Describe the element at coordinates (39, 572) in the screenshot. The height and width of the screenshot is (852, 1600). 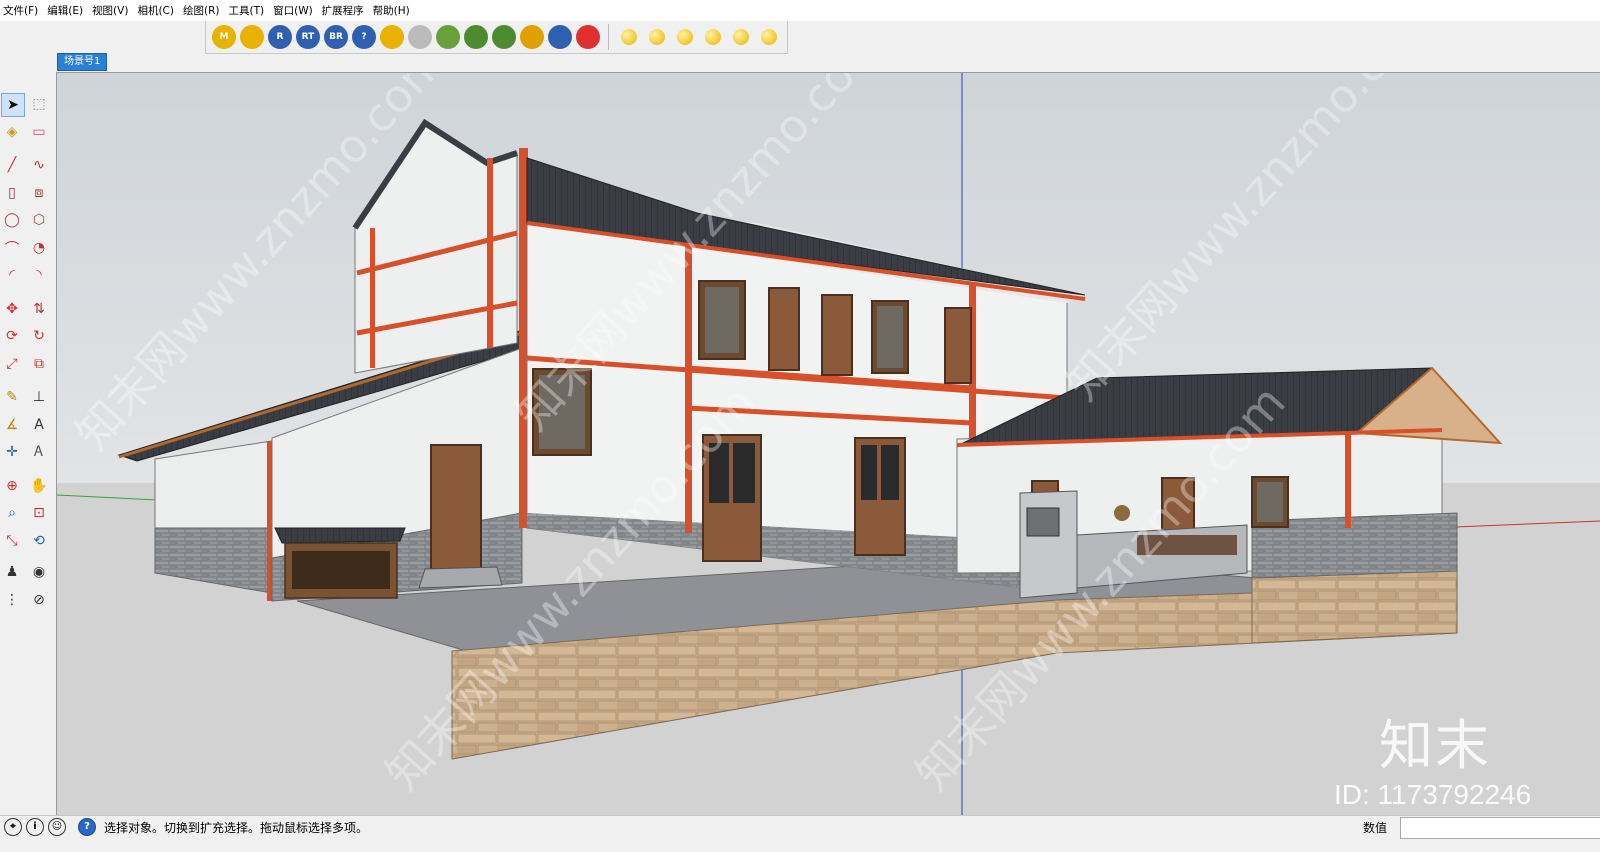
I see `look-around-icon: ◉` at that location.